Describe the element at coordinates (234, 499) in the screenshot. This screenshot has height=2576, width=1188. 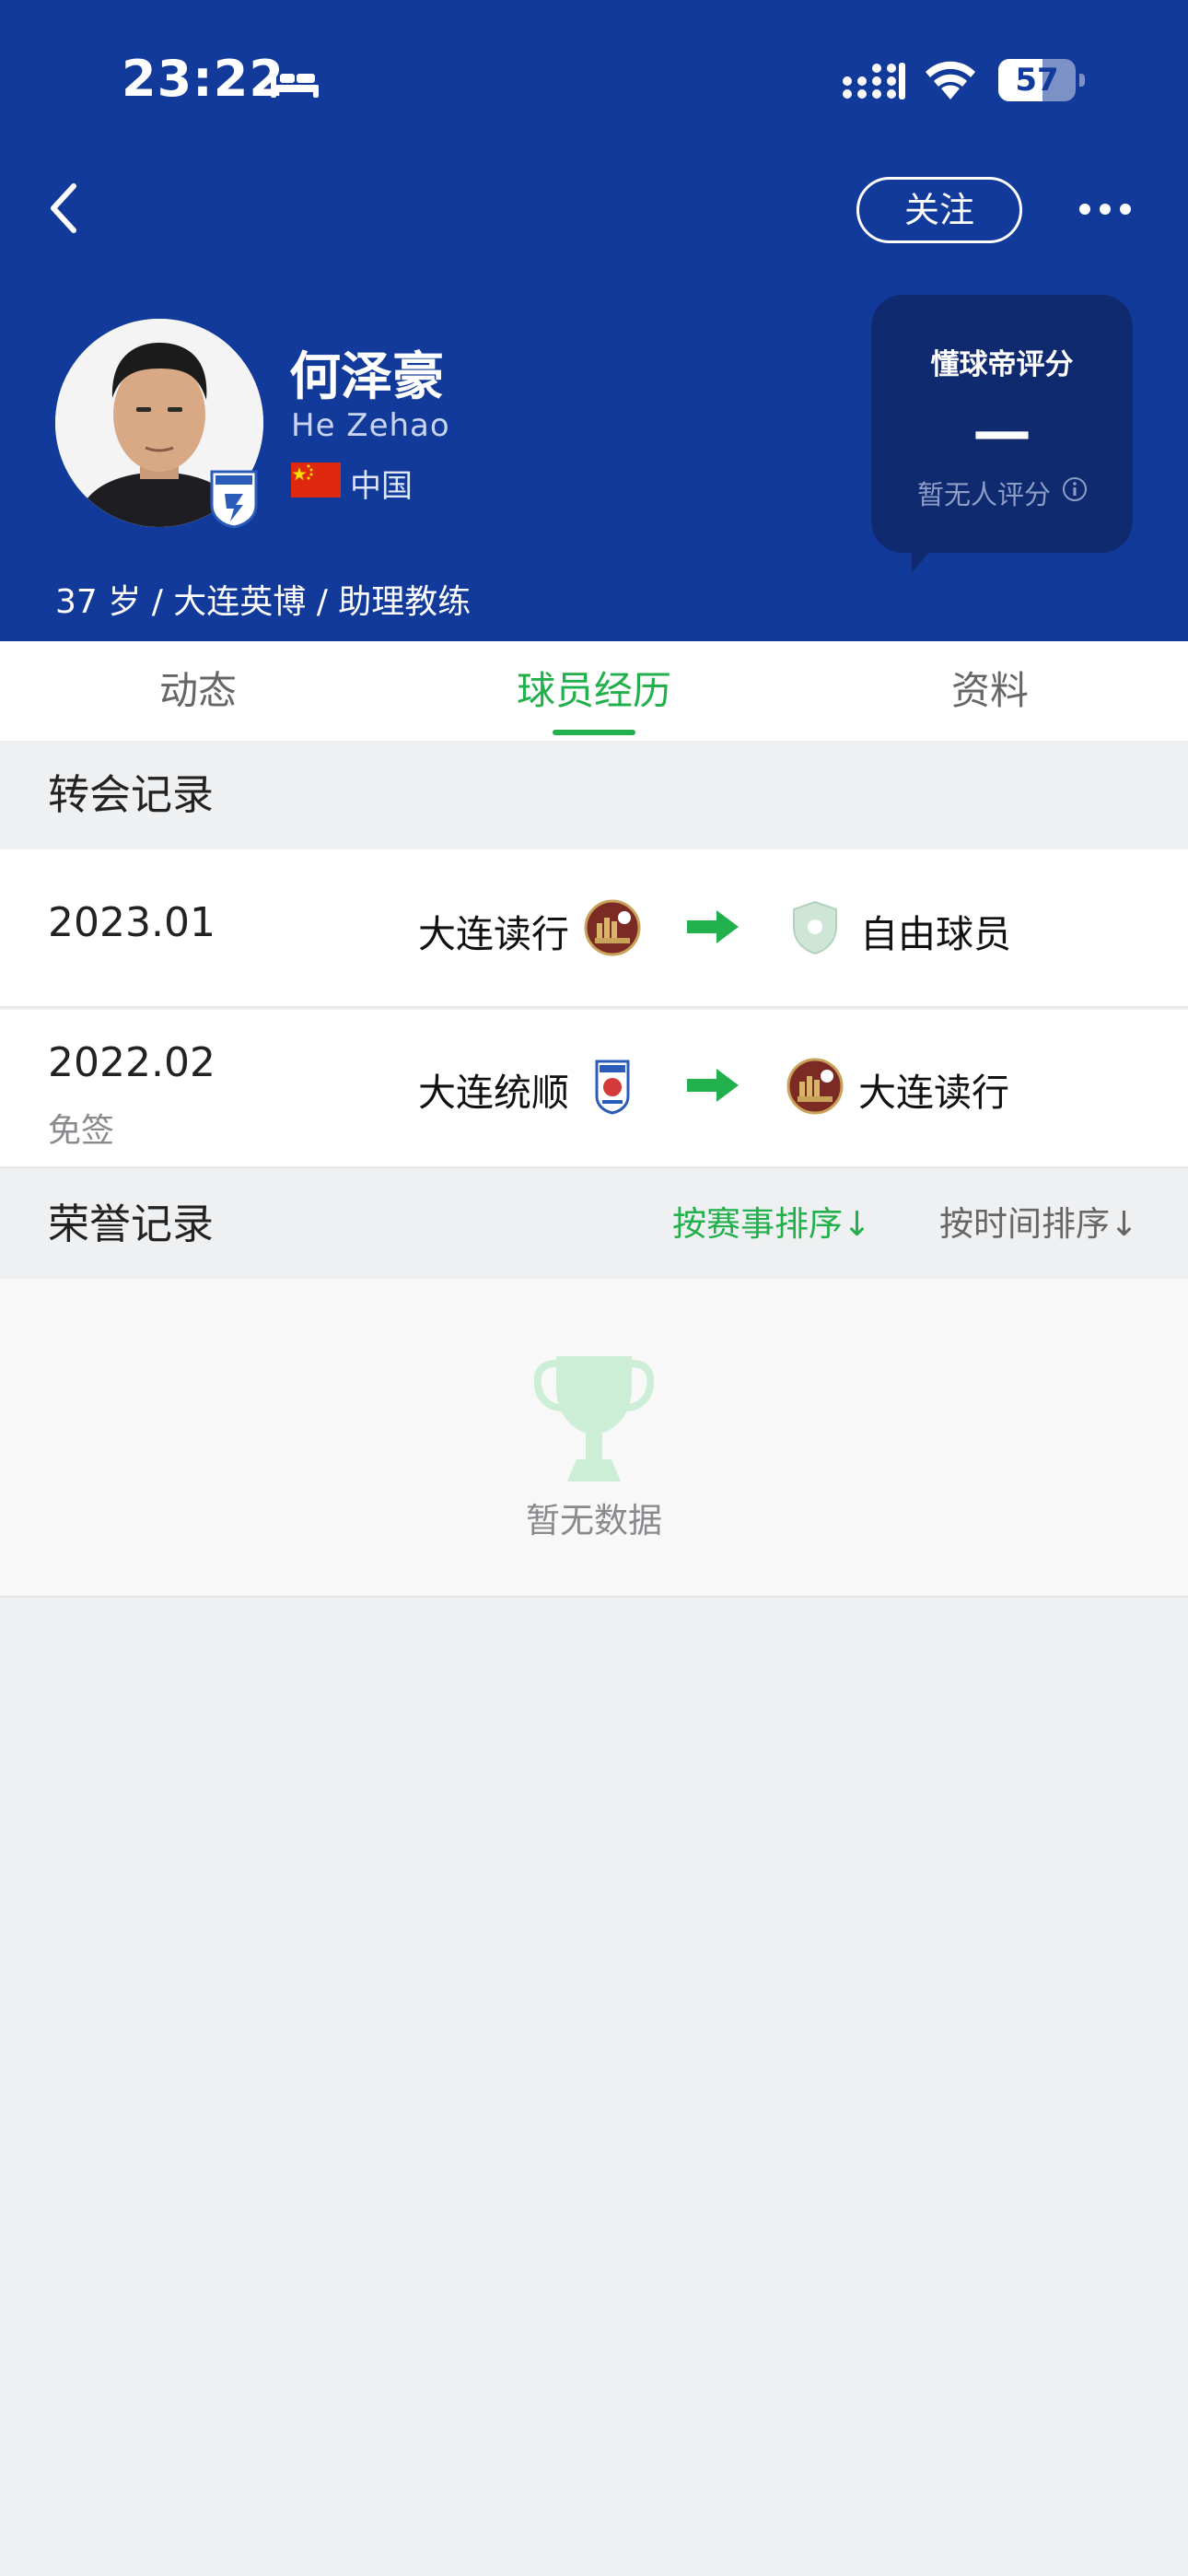
I see `club-badge-icon` at that location.